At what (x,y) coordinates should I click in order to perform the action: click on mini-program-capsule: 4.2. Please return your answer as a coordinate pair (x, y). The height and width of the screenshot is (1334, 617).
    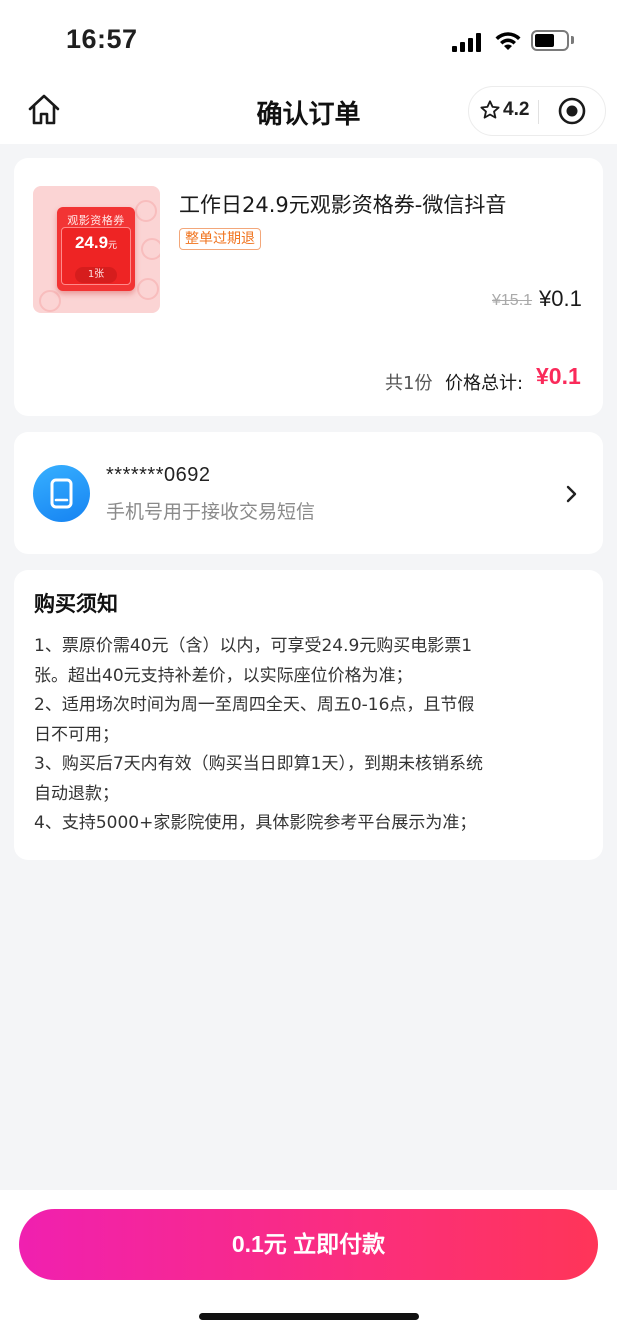
    Looking at the image, I should click on (537, 111).